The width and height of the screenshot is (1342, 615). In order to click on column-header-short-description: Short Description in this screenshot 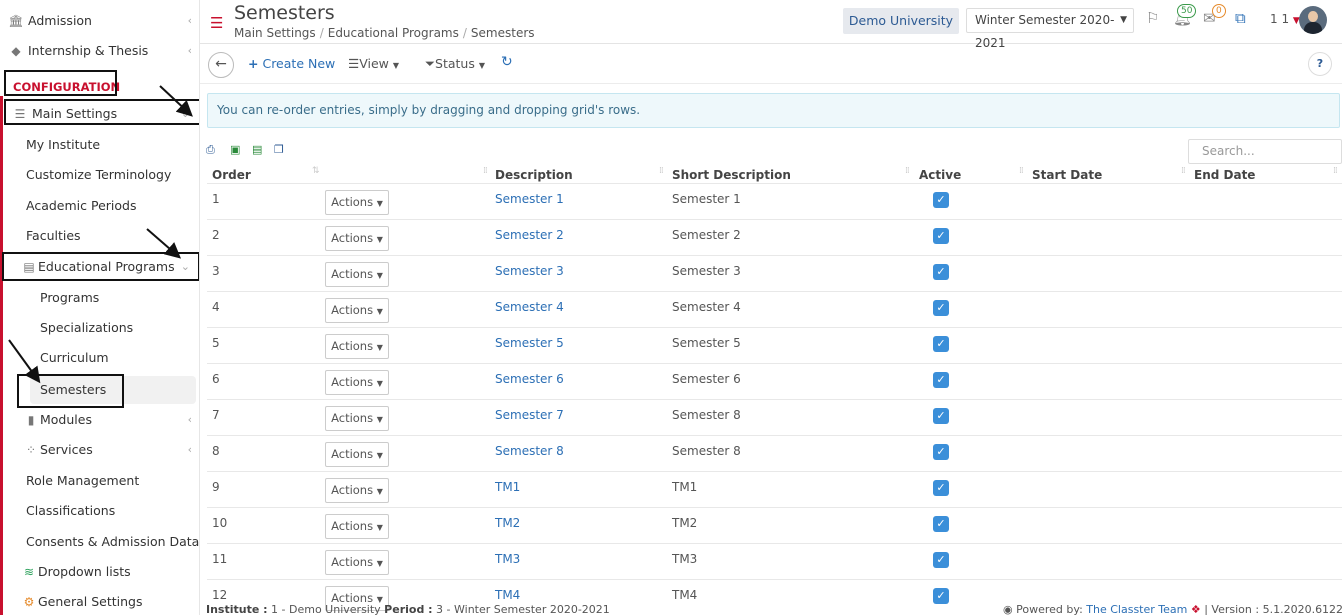, I will do `click(731, 175)`.